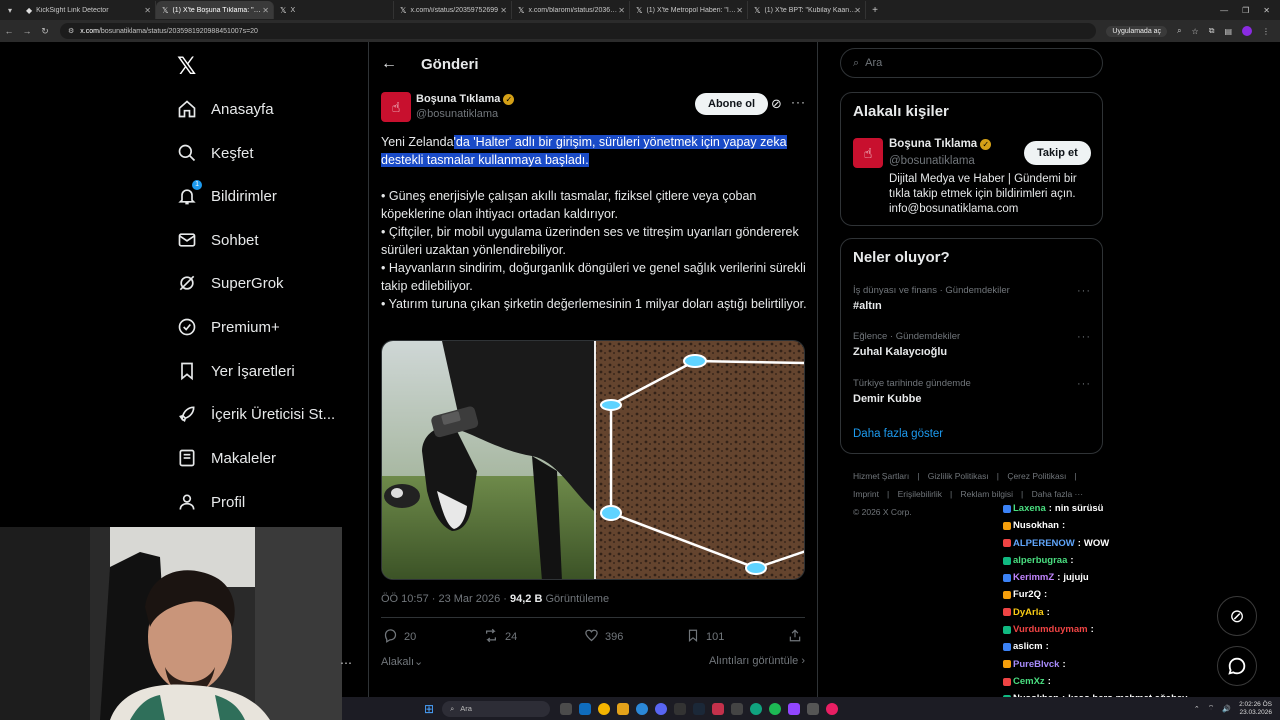 This screenshot has width=1280, height=720. I want to click on nav-item-notifications: 1 Bildirimler, so click(227, 195).